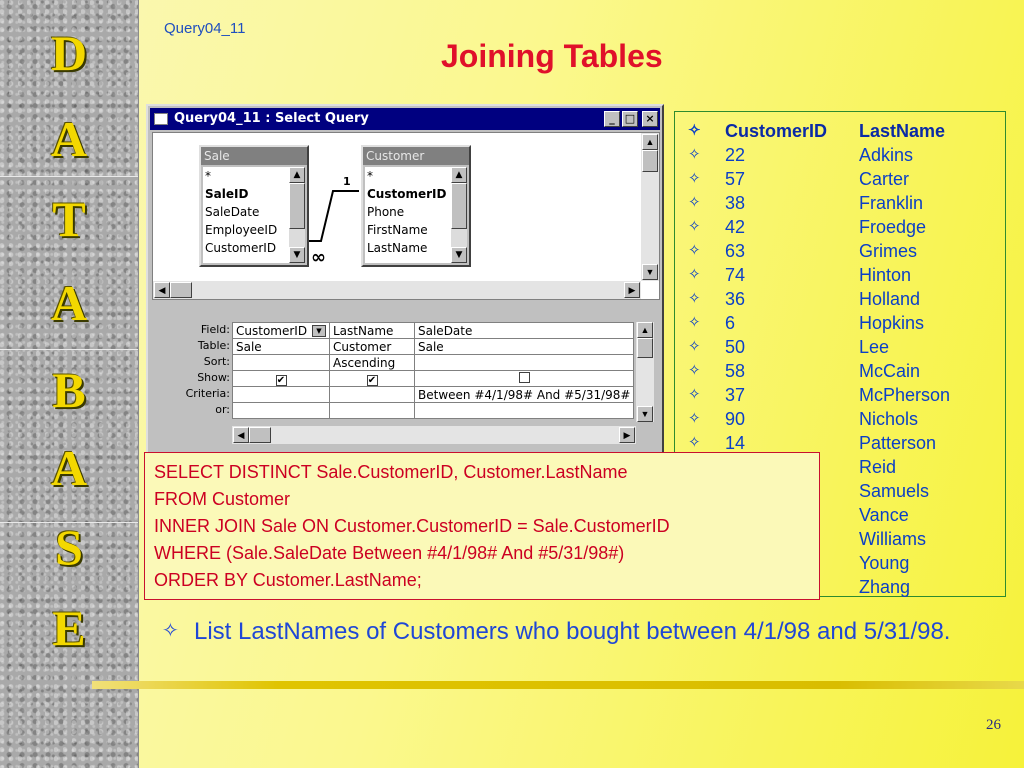  I want to click on sidebar-letter: B, so click(69, 390).